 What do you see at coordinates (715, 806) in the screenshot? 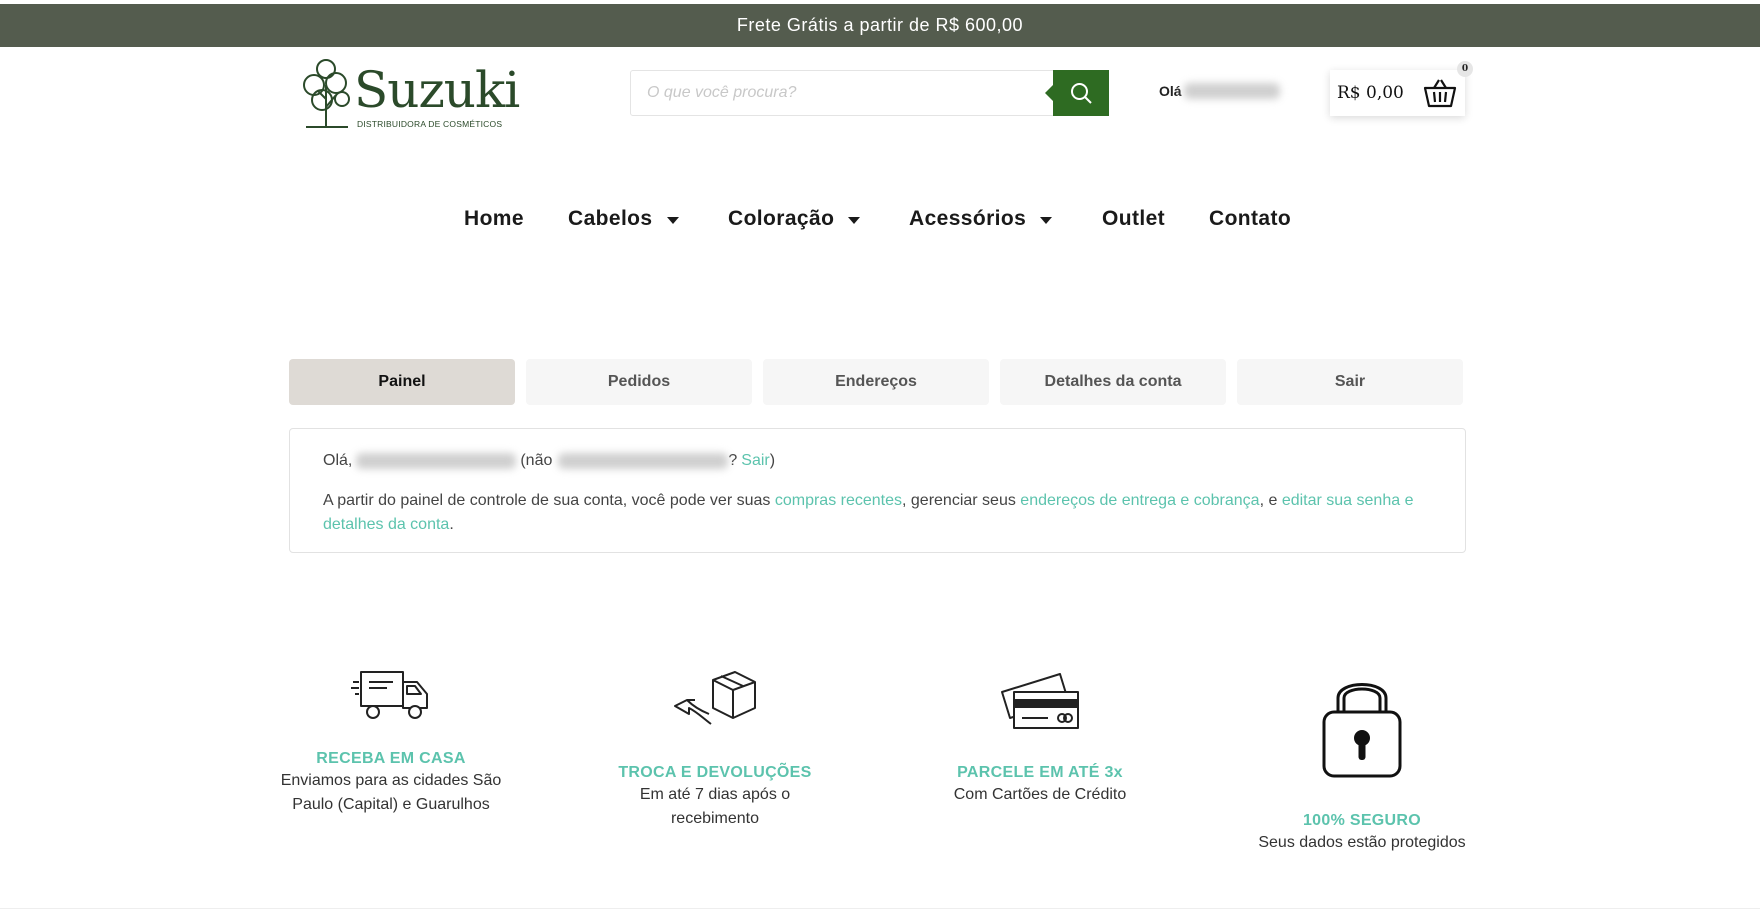
I see `feature-description: Em até 7 dias após o recebimento` at bounding box center [715, 806].